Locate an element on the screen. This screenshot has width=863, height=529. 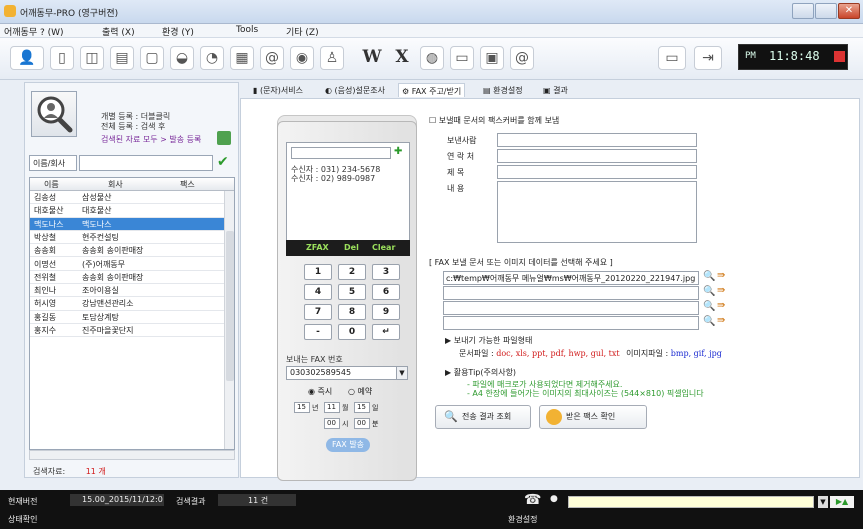
phone-icon: ▯ is located at coordinates (62, 58).